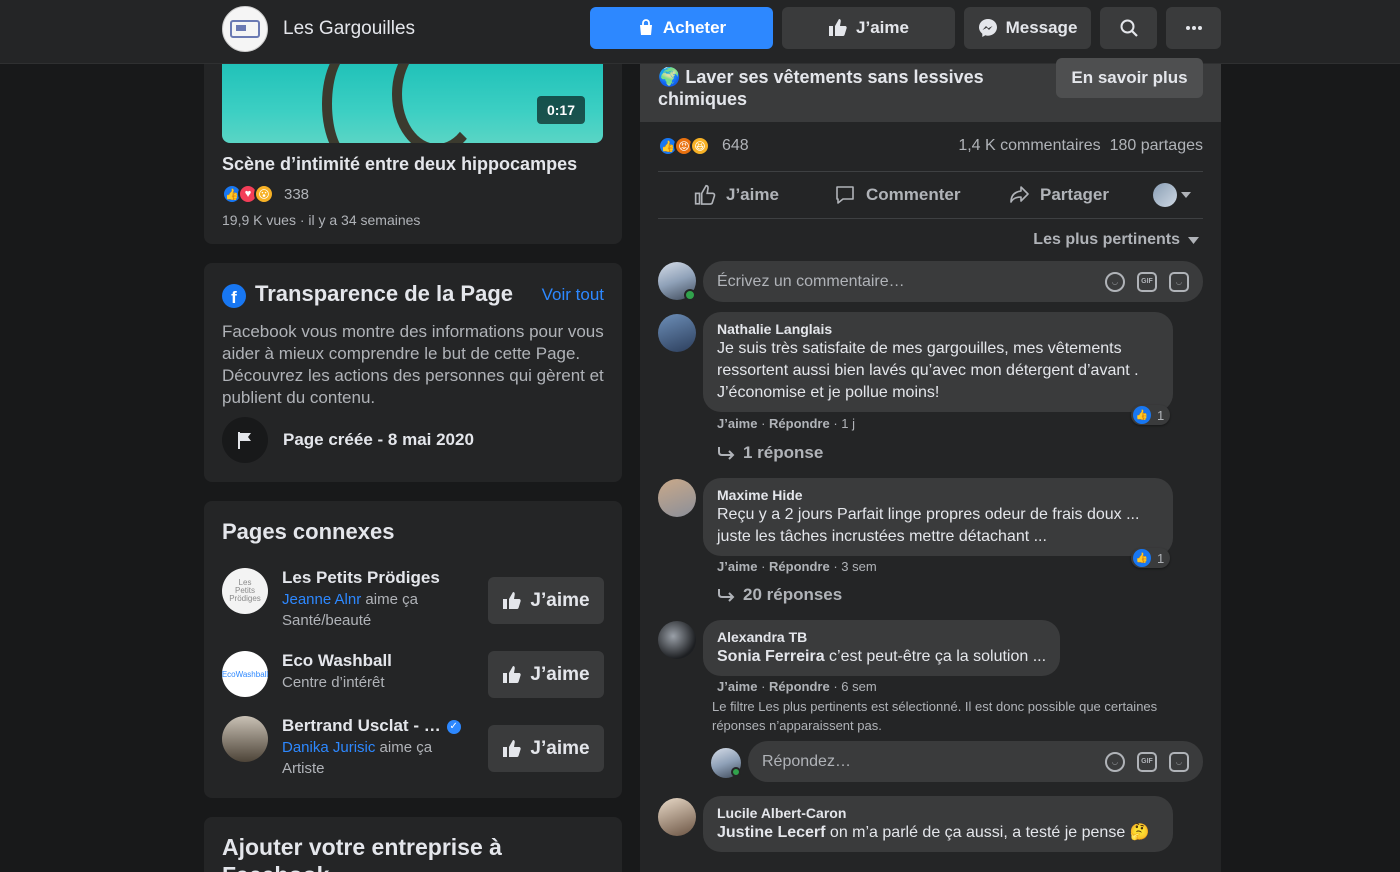 The image size is (1400, 872). I want to click on related-page-social-context: Jeanne Alnr aime ça, so click(350, 599).